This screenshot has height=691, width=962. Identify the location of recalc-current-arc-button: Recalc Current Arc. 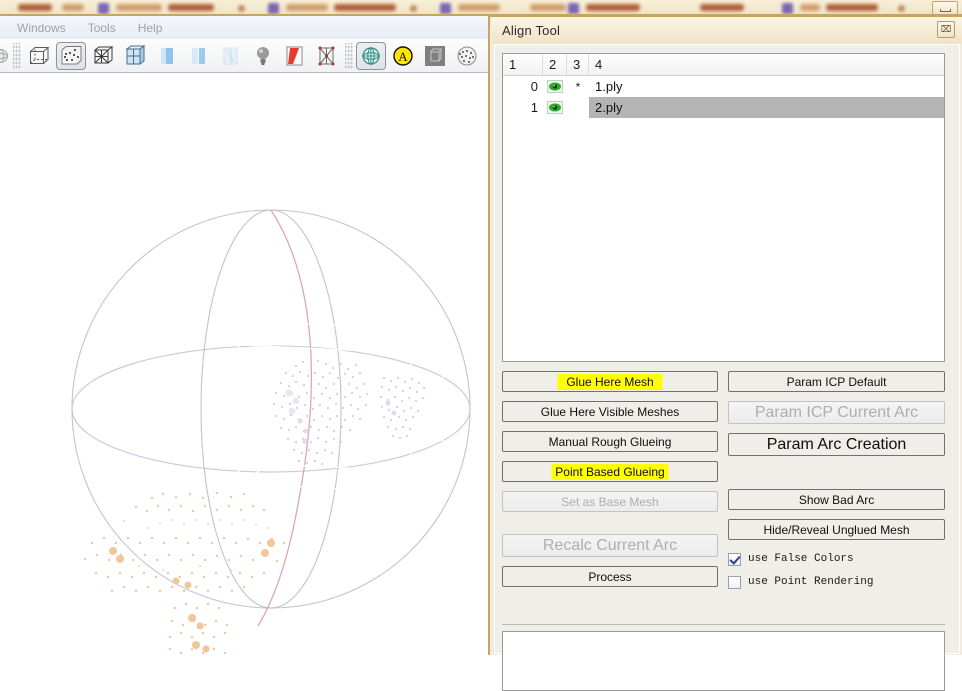
(610, 545).